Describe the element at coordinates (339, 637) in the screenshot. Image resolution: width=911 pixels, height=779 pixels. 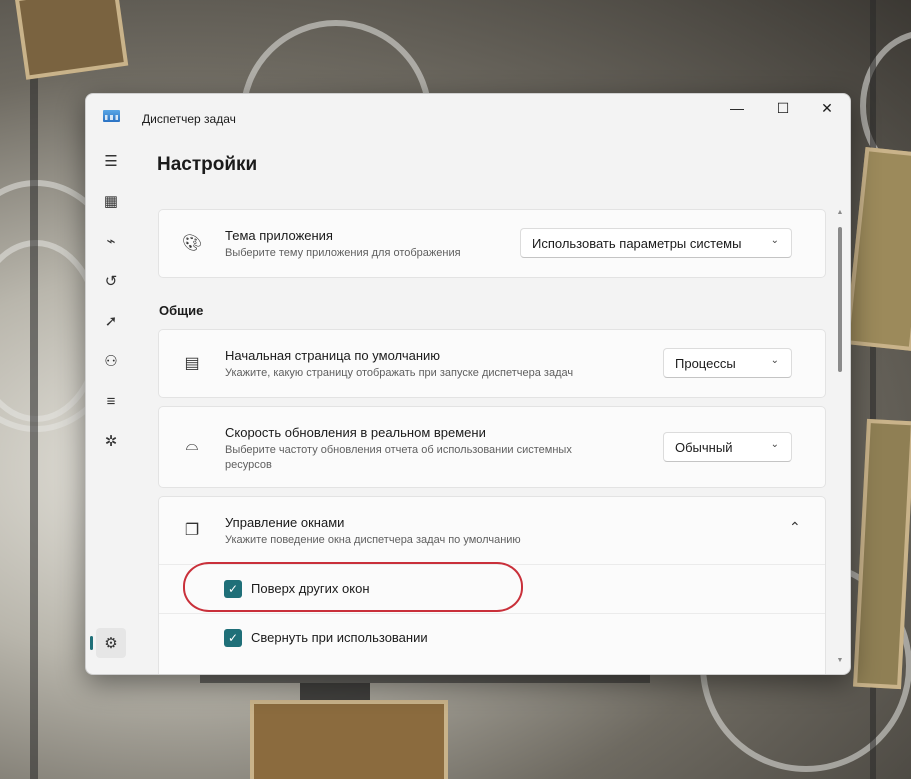
I see `minimize-on-use-label: Свернуть при использовании` at that location.